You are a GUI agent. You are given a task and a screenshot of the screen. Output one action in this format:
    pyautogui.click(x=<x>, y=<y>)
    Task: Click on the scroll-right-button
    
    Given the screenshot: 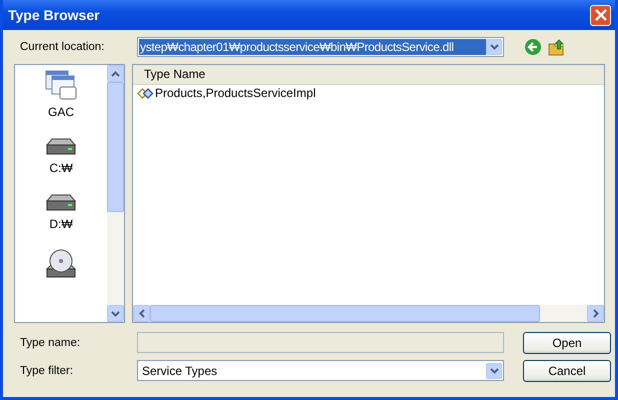 What is the action you would take?
    pyautogui.click(x=595, y=313)
    